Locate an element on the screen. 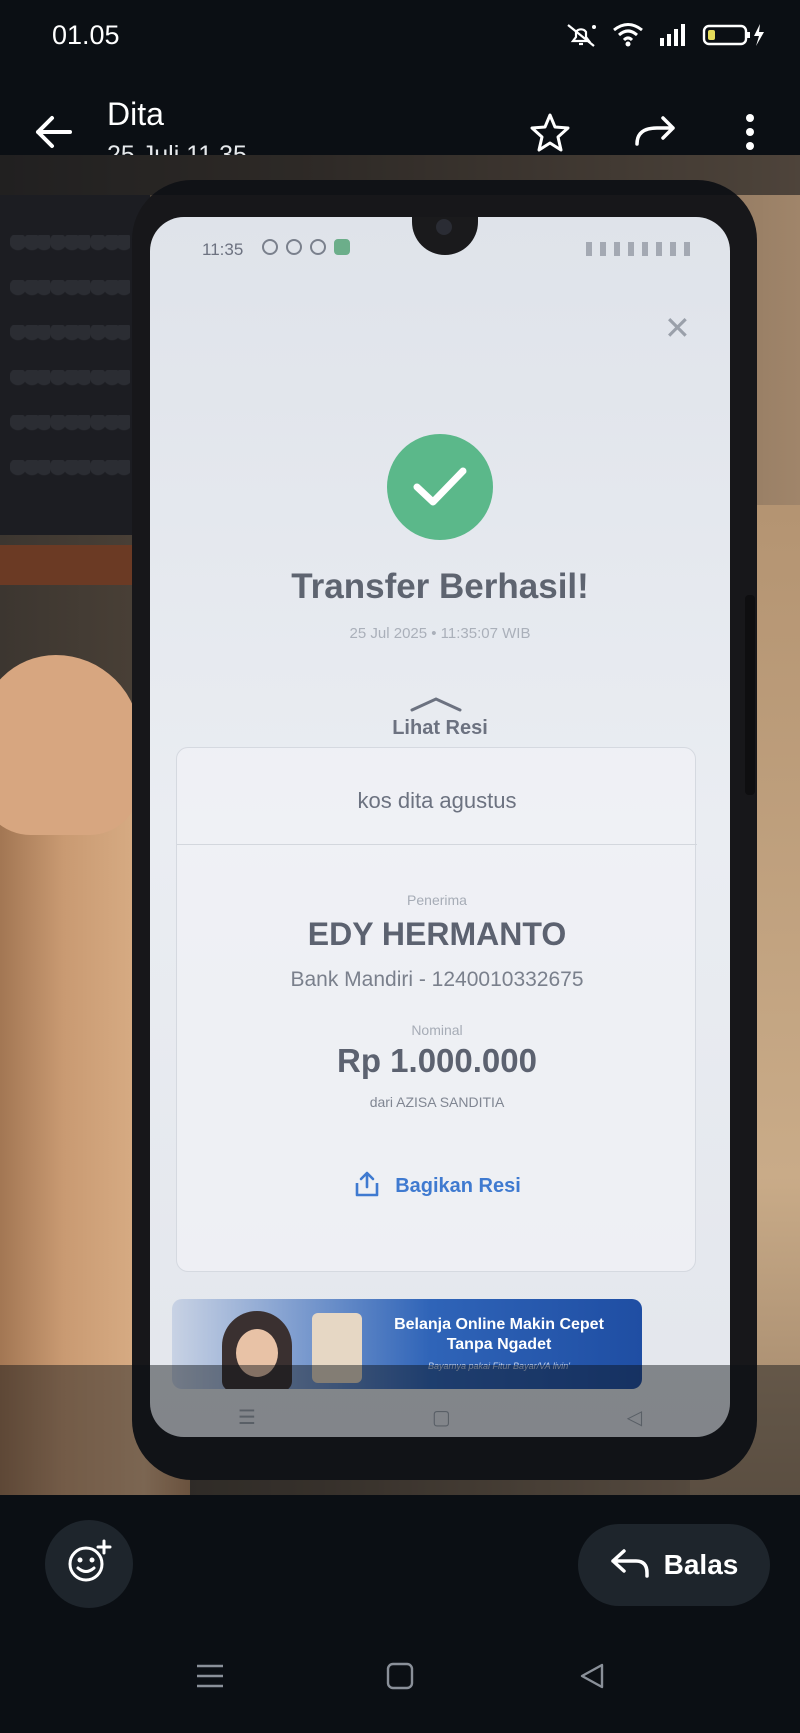 This screenshot has height=1733, width=800. amount-label: Nominal is located at coordinates (437, 1030).